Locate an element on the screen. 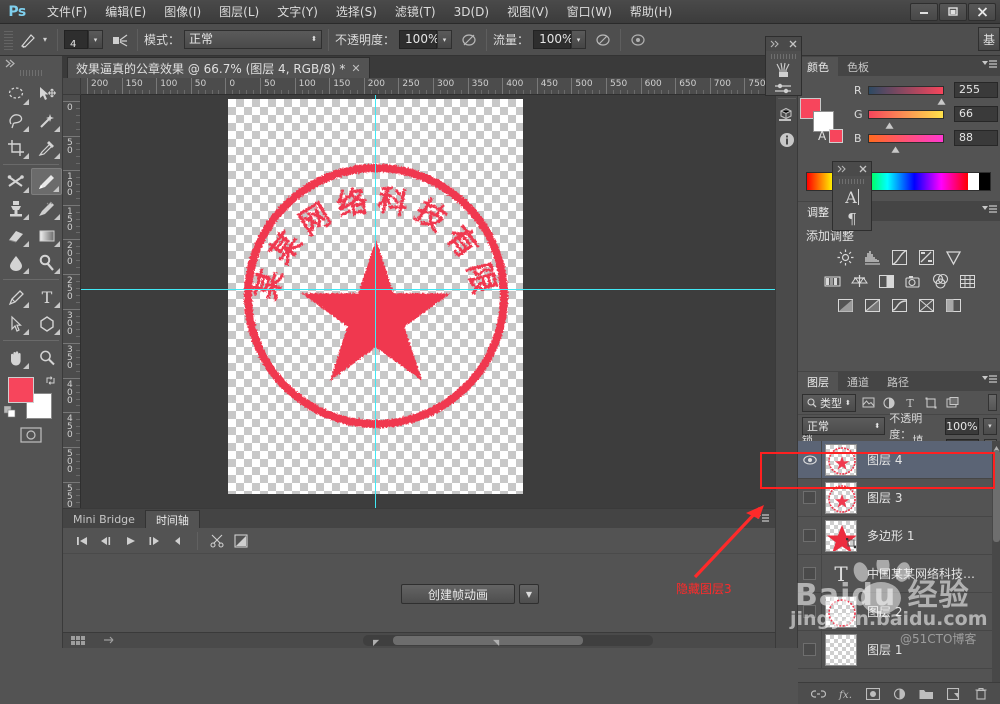 The height and width of the screenshot is (704, 1000). document-close-icon: ✕ is located at coordinates (355, 68).